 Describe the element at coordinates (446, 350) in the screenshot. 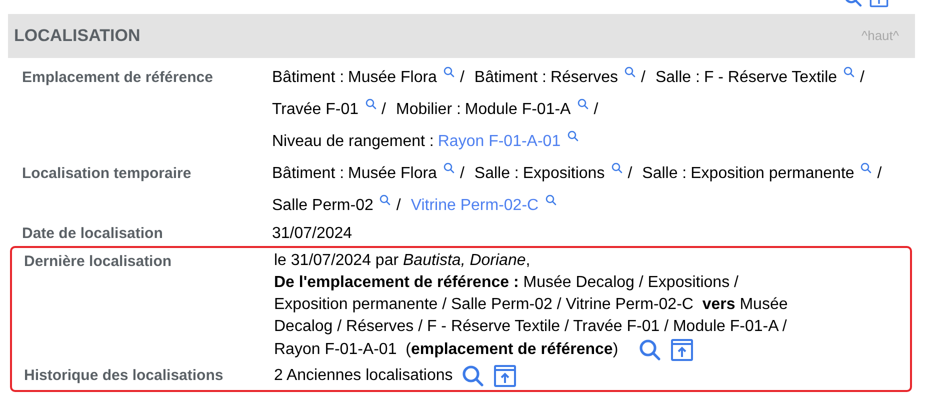

I see `movement-text-line: Rayon F-01-A-01 (emplacement de référence)` at that location.